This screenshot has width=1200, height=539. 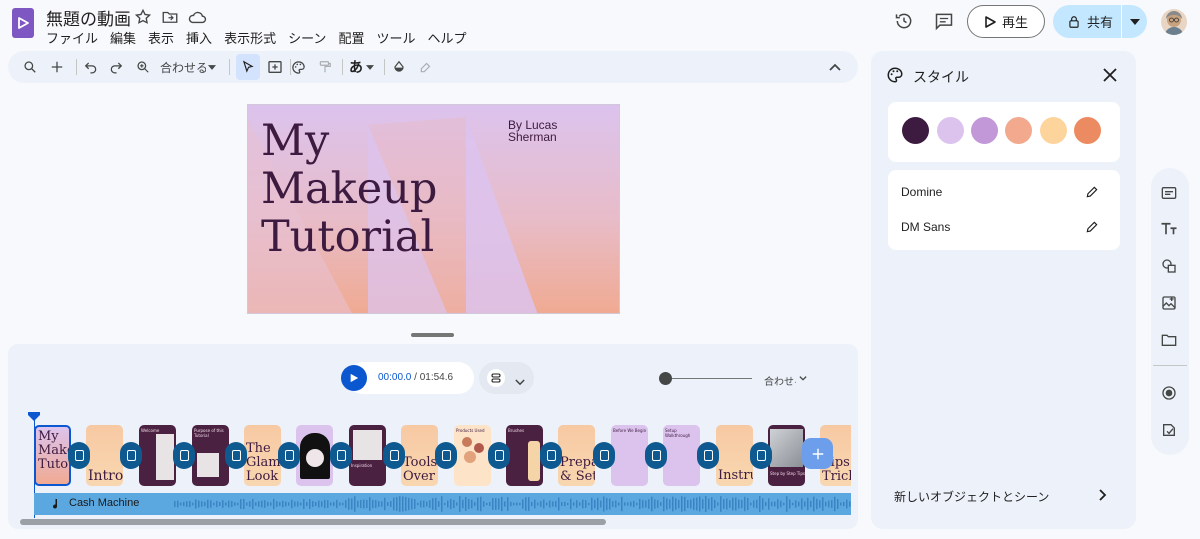 I want to click on menu-bar: ファイル 編集 表示 挿入 表示形式 シーン 配置 ツール ヘルプ, so click(x=259, y=37).